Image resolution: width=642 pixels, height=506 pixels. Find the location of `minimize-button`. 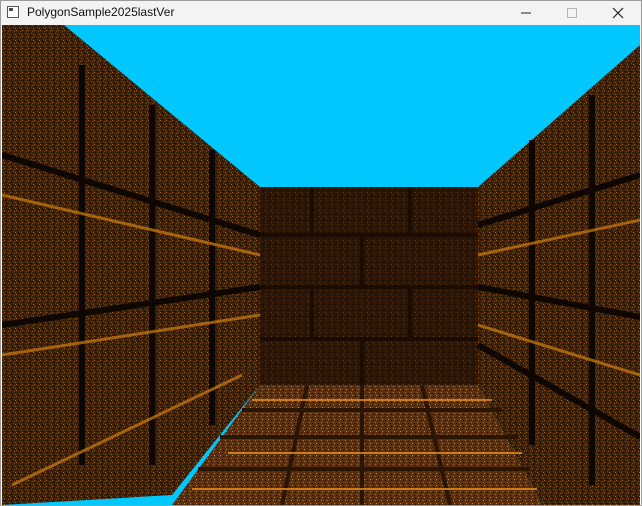

minimize-button is located at coordinates (526, 13).